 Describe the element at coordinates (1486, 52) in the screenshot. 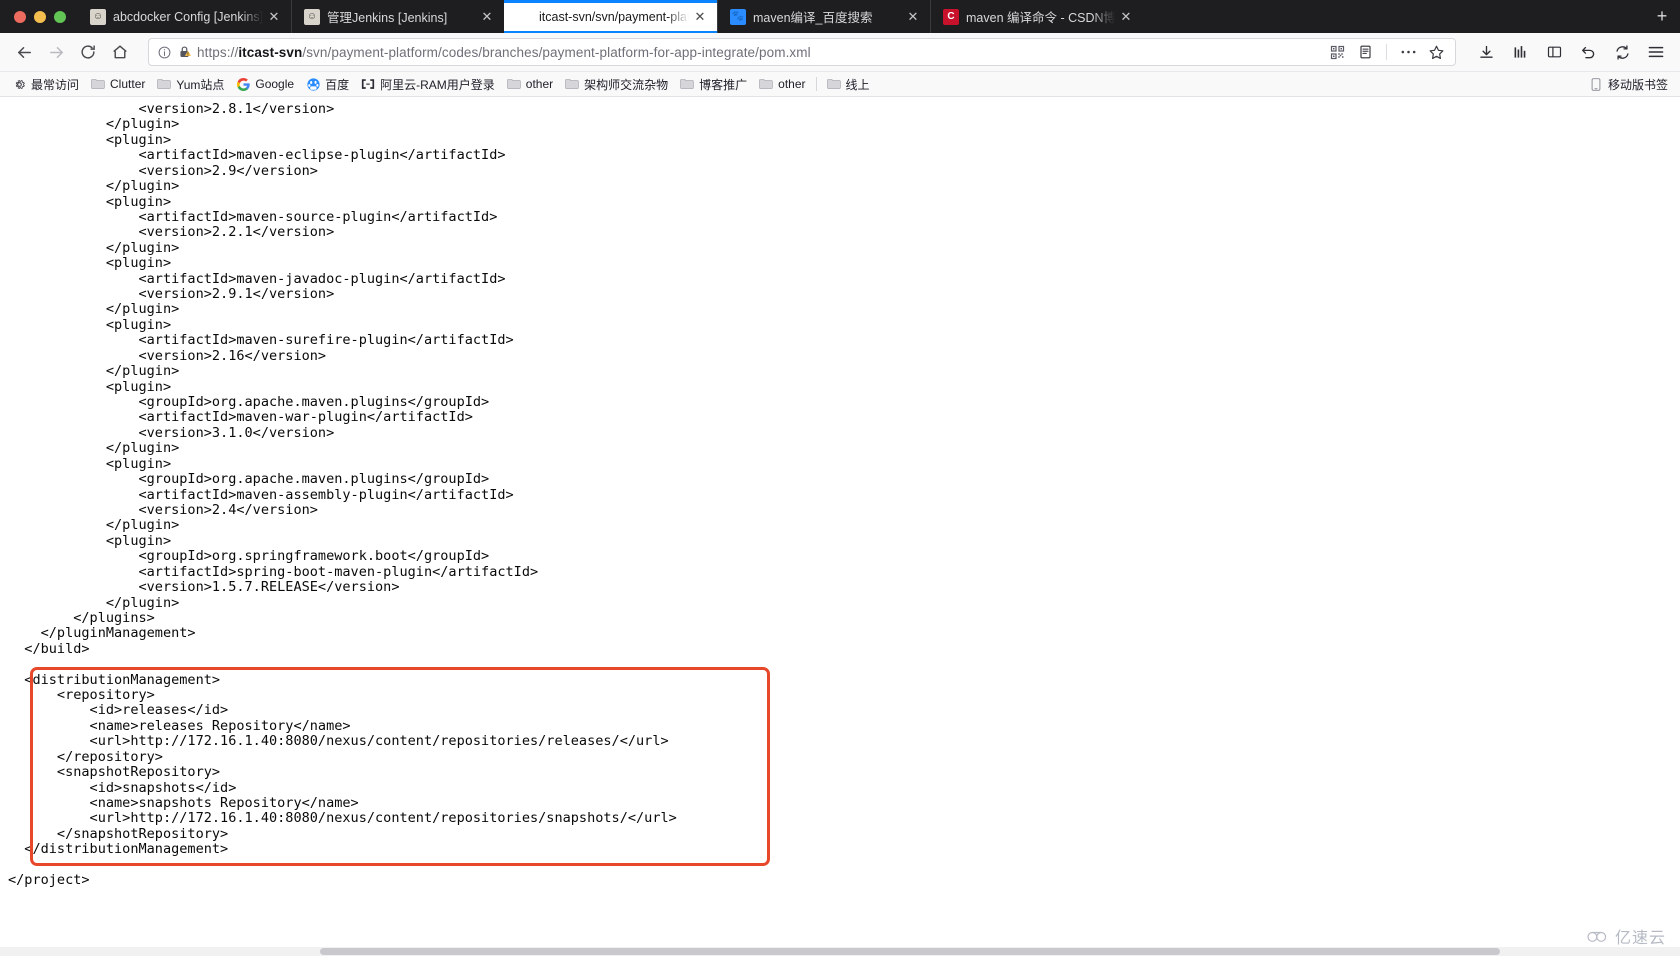

I see `downloads-arrow-icon` at that location.